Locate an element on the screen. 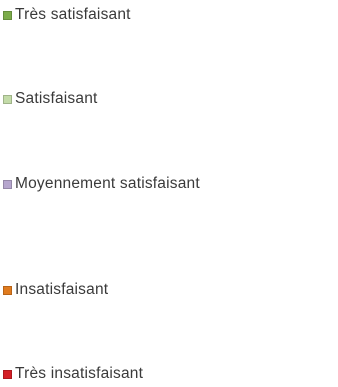 The width and height of the screenshot is (338, 387). legend-item-moyennement-satisfaisant: Moyennement satisfaisant is located at coordinates (101, 184).